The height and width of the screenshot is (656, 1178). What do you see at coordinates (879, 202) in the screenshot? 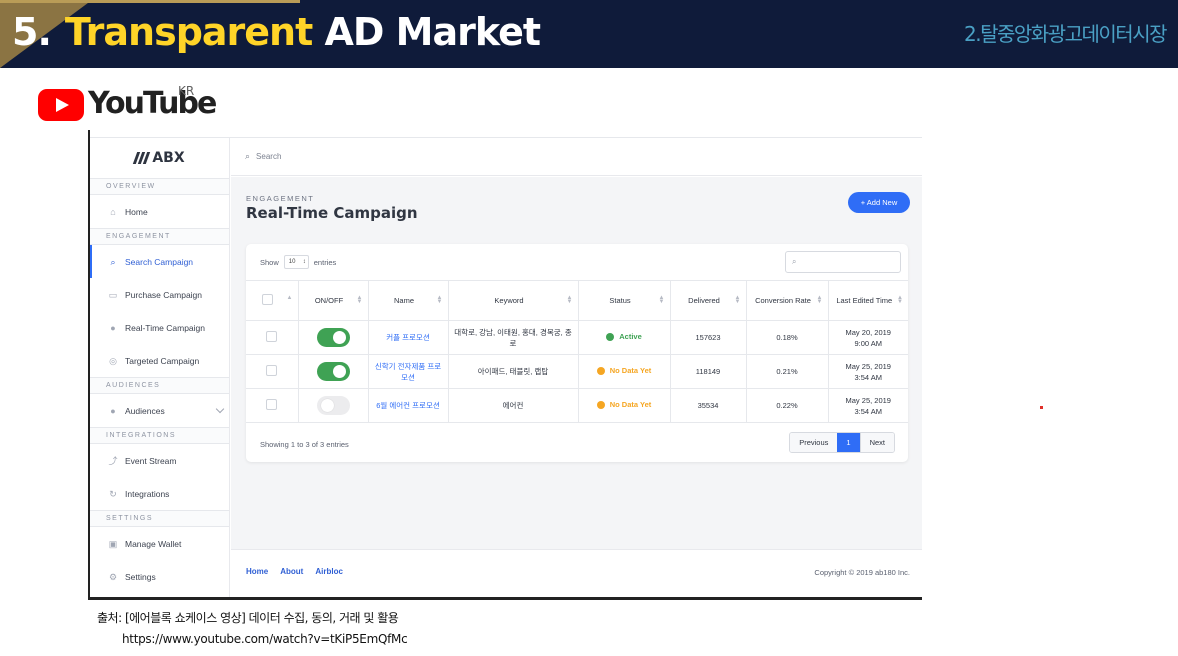
I see `add-new-button: + Add New` at bounding box center [879, 202].